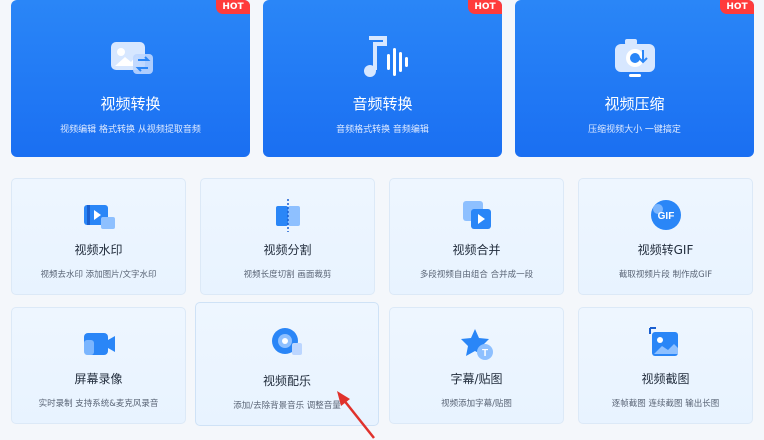  Describe the element at coordinates (476, 344) in the screenshot. I see `subtitle-icon: T` at that location.